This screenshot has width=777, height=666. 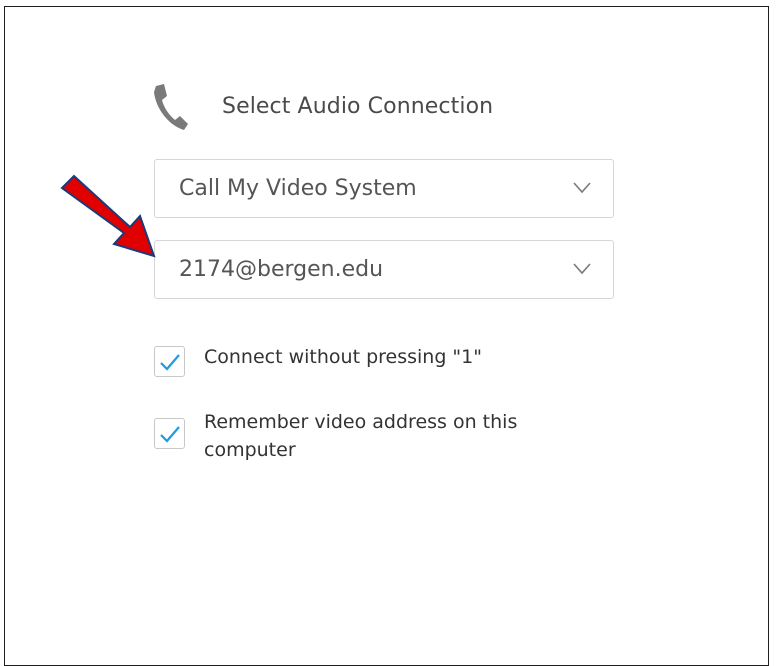 I want to click on remember-address-label: Remember video address on this computer, so click(x=361, y=436).